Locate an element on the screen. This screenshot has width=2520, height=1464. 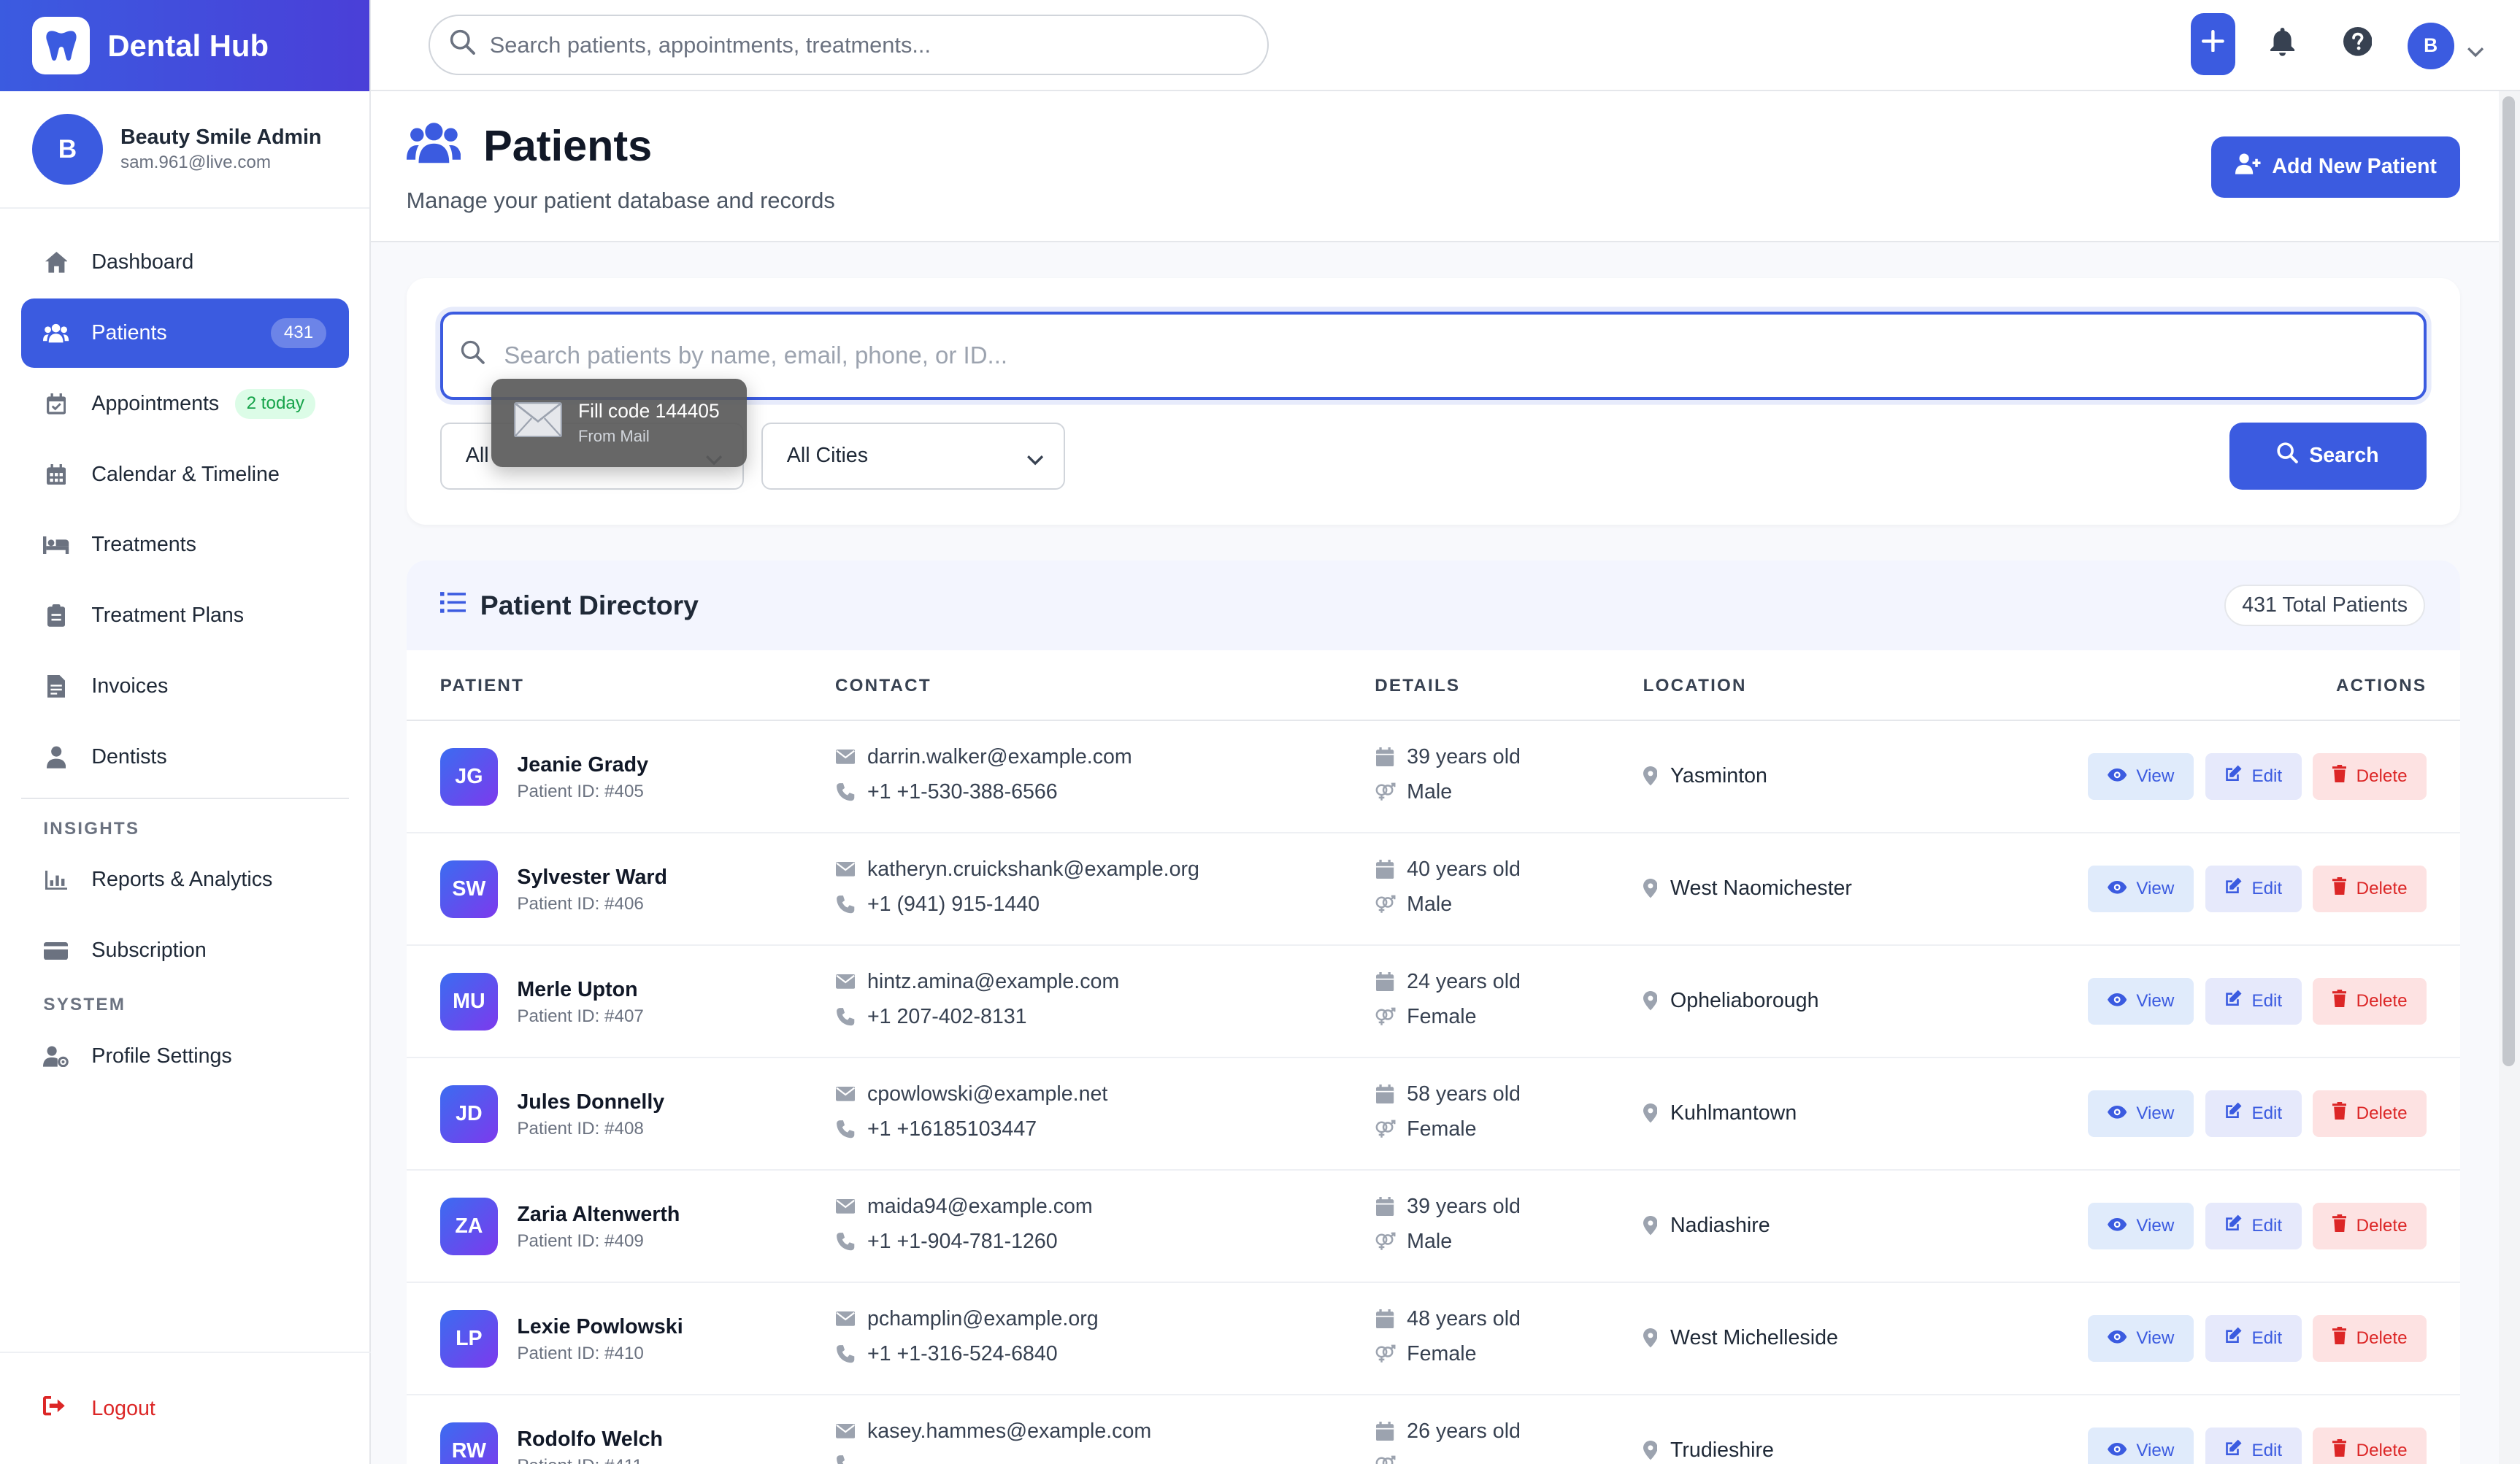
patient-name: Merle Upton is located at coordinates (577, 990).